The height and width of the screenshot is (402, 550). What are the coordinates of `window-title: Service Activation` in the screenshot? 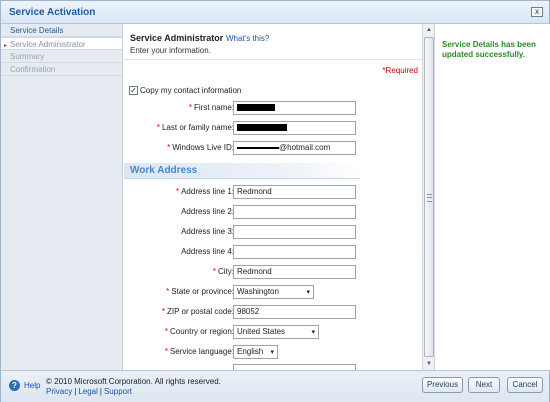 It's located at (52, 12).